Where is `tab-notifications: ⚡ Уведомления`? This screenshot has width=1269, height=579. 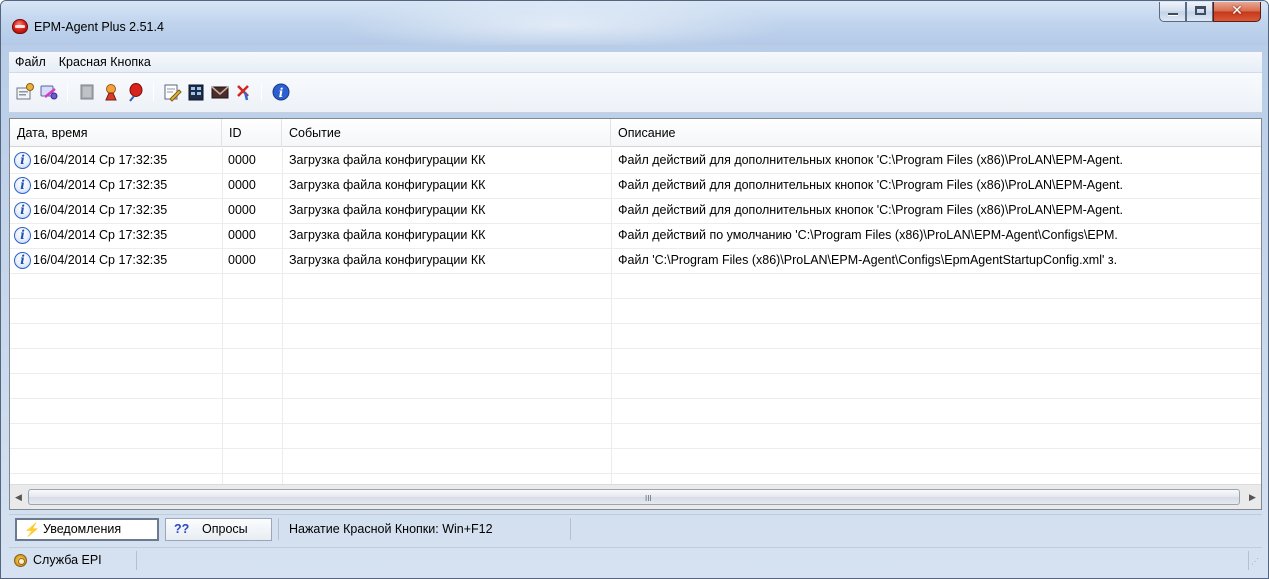 tab-notifications: ⚡ Уведомления is located at coordinates (87, 529).